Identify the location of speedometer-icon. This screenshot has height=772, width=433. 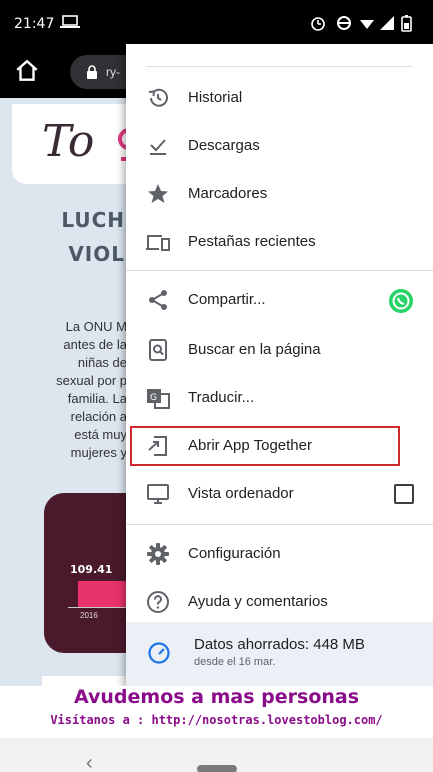
(159, 653).